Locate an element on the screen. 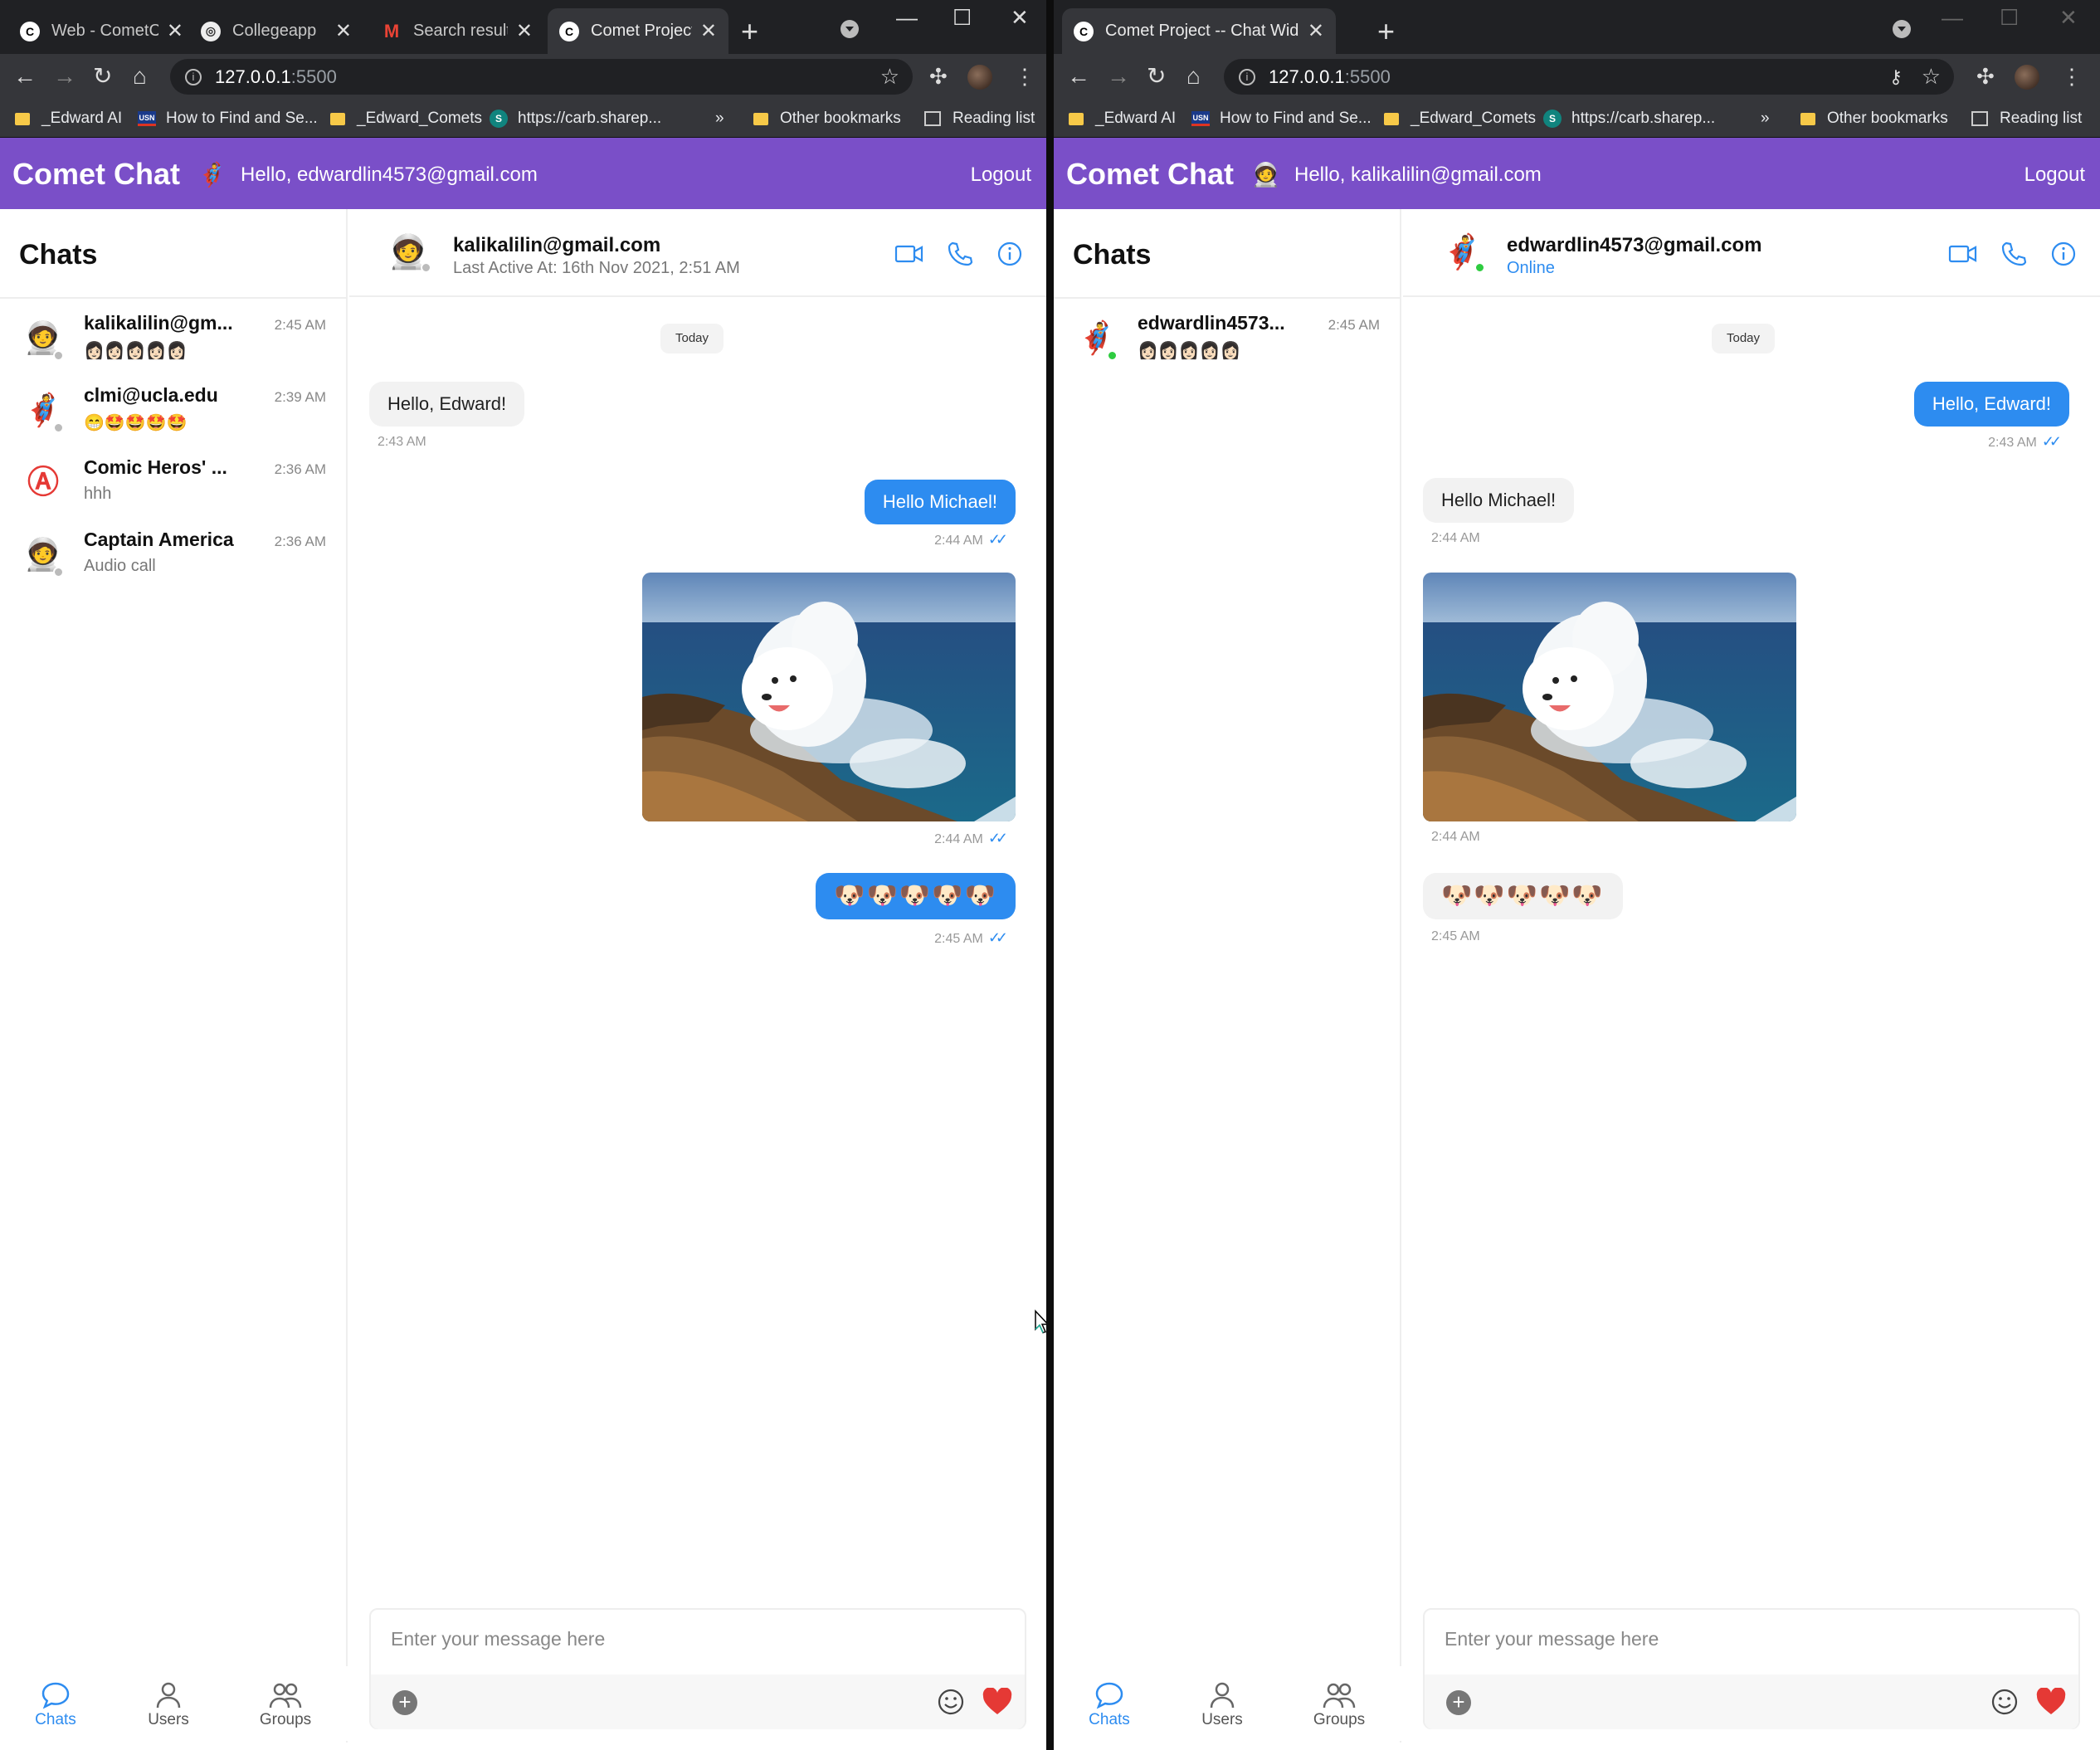 The image size is (2100, 1750). tab-comet-project: C Comet Project ✕ is located at coordinates (638, 31).